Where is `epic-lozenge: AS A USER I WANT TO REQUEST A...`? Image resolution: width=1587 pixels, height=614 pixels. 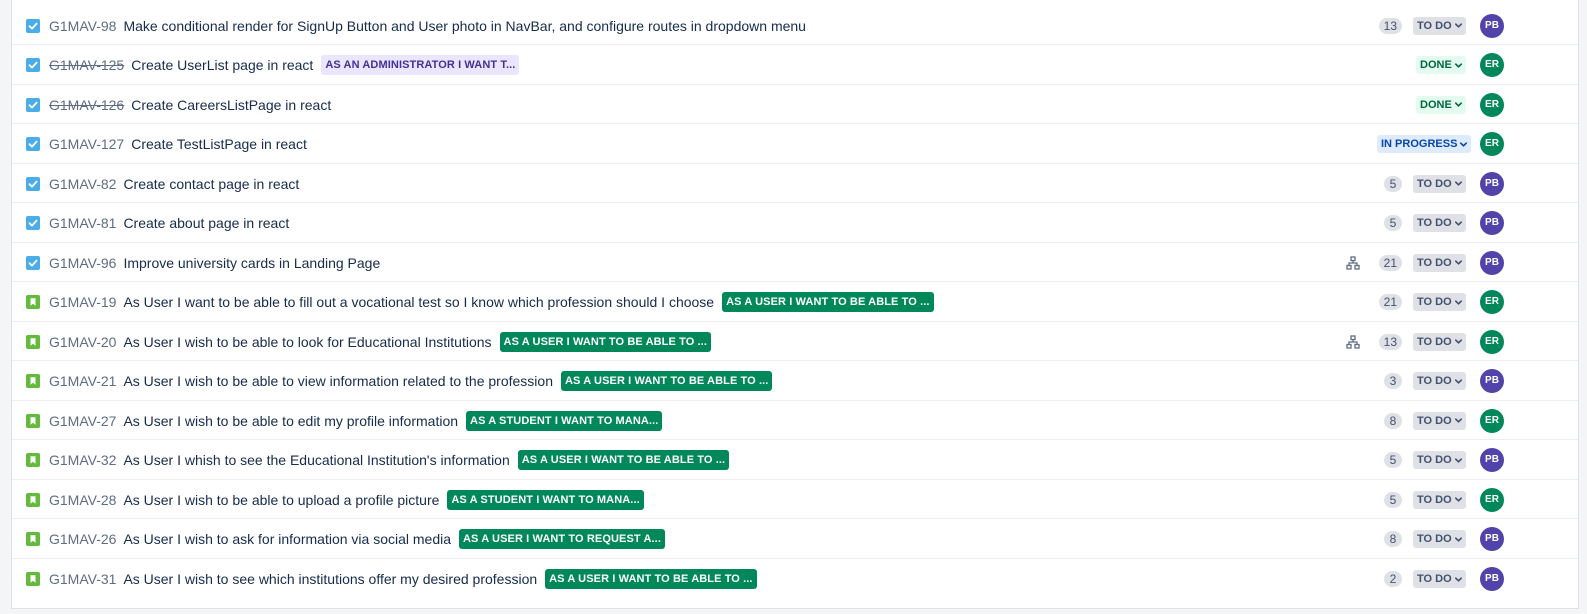
epic-lozenge: AS A USER I WANT TO REQUEST A... is located at coordinates (562, 539).